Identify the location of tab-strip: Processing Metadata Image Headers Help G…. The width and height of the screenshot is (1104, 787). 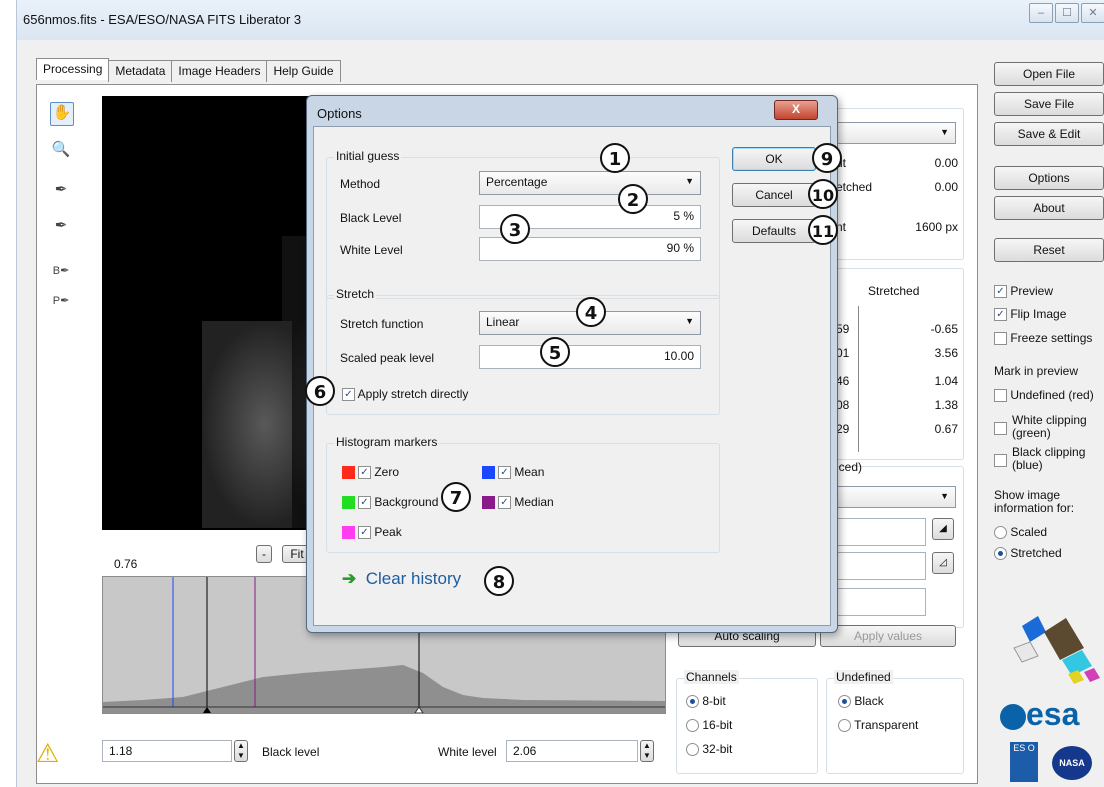
(188, 70).